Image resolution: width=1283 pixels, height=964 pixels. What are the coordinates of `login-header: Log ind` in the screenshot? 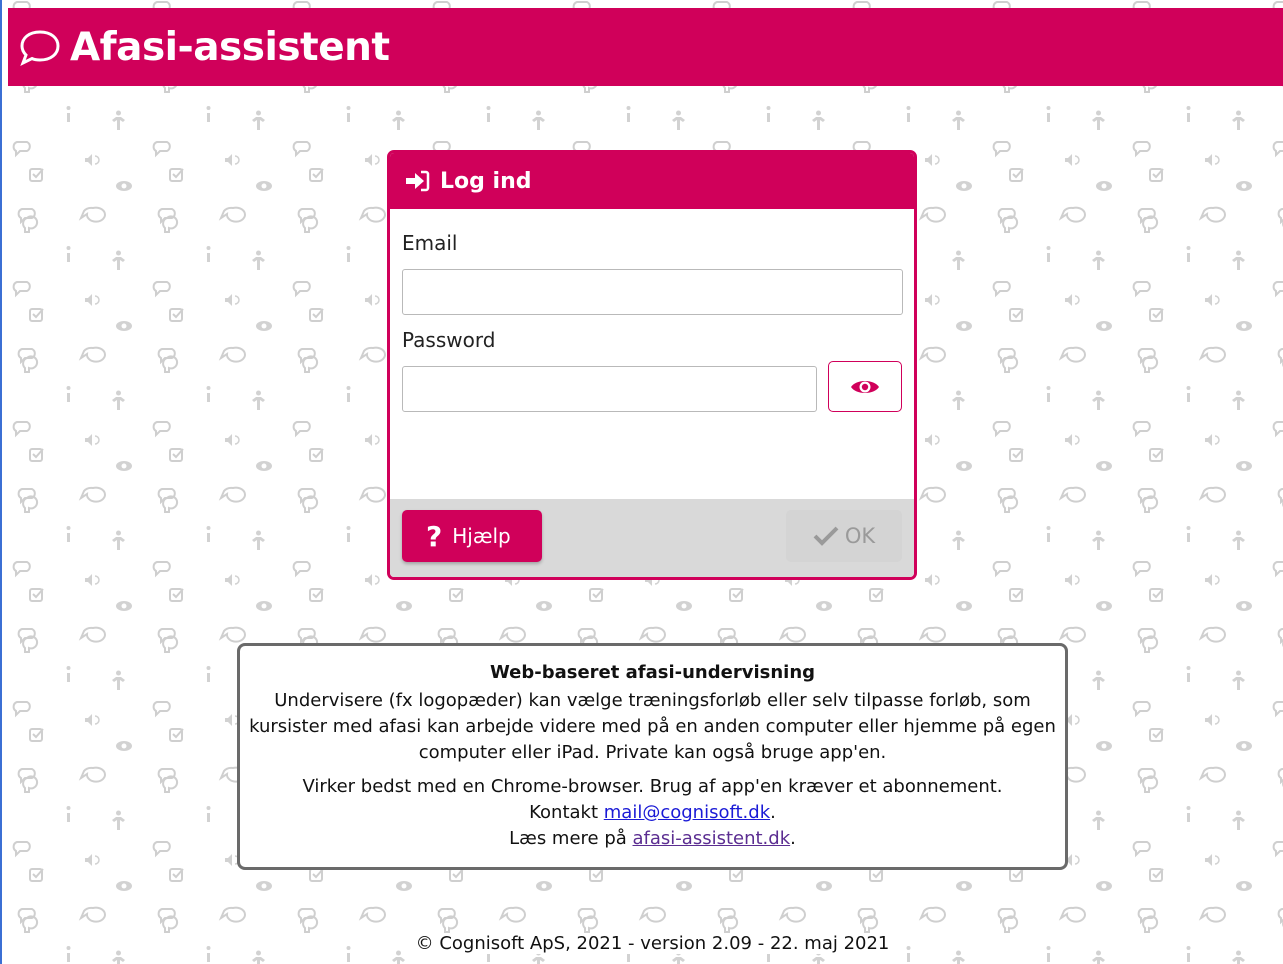 It's located at (652, 181).